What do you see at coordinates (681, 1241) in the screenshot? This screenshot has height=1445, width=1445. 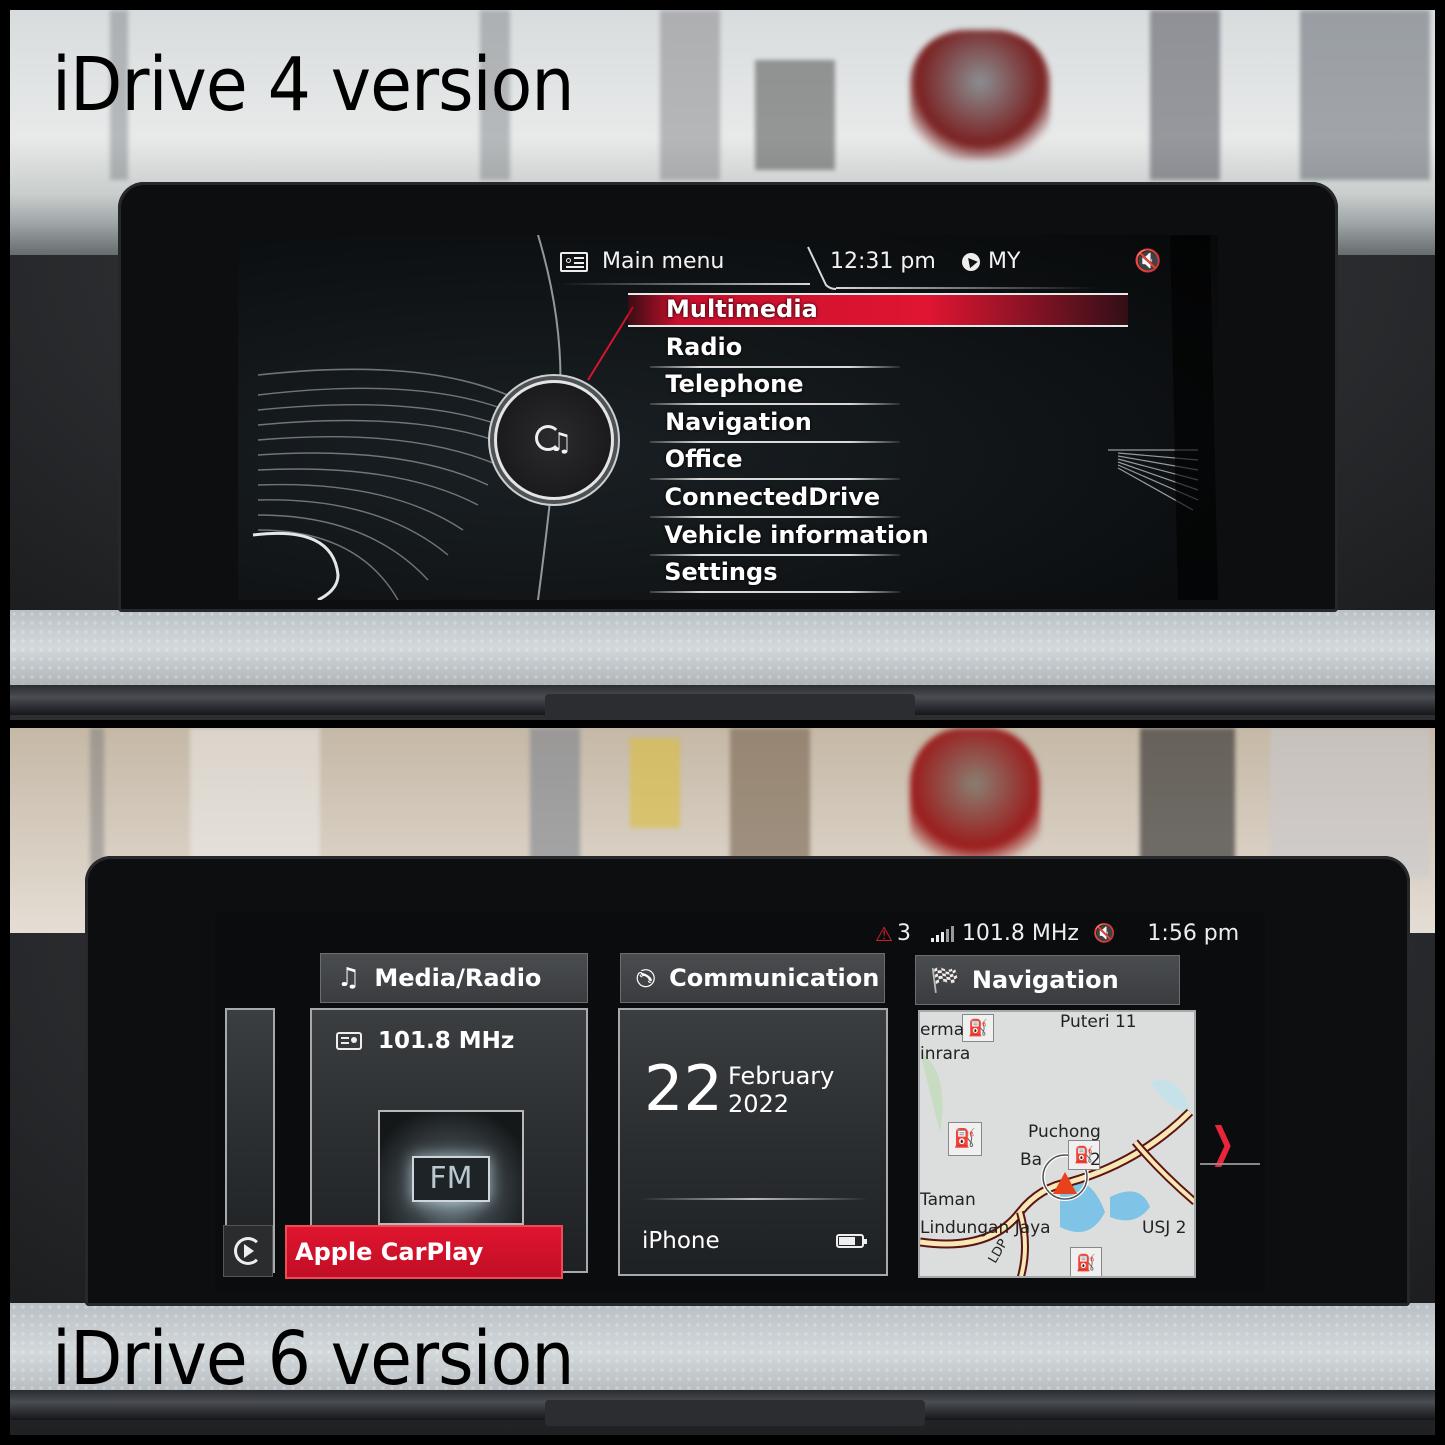 I see `connected-device: iPhone` at bounding box center [681, 1241].